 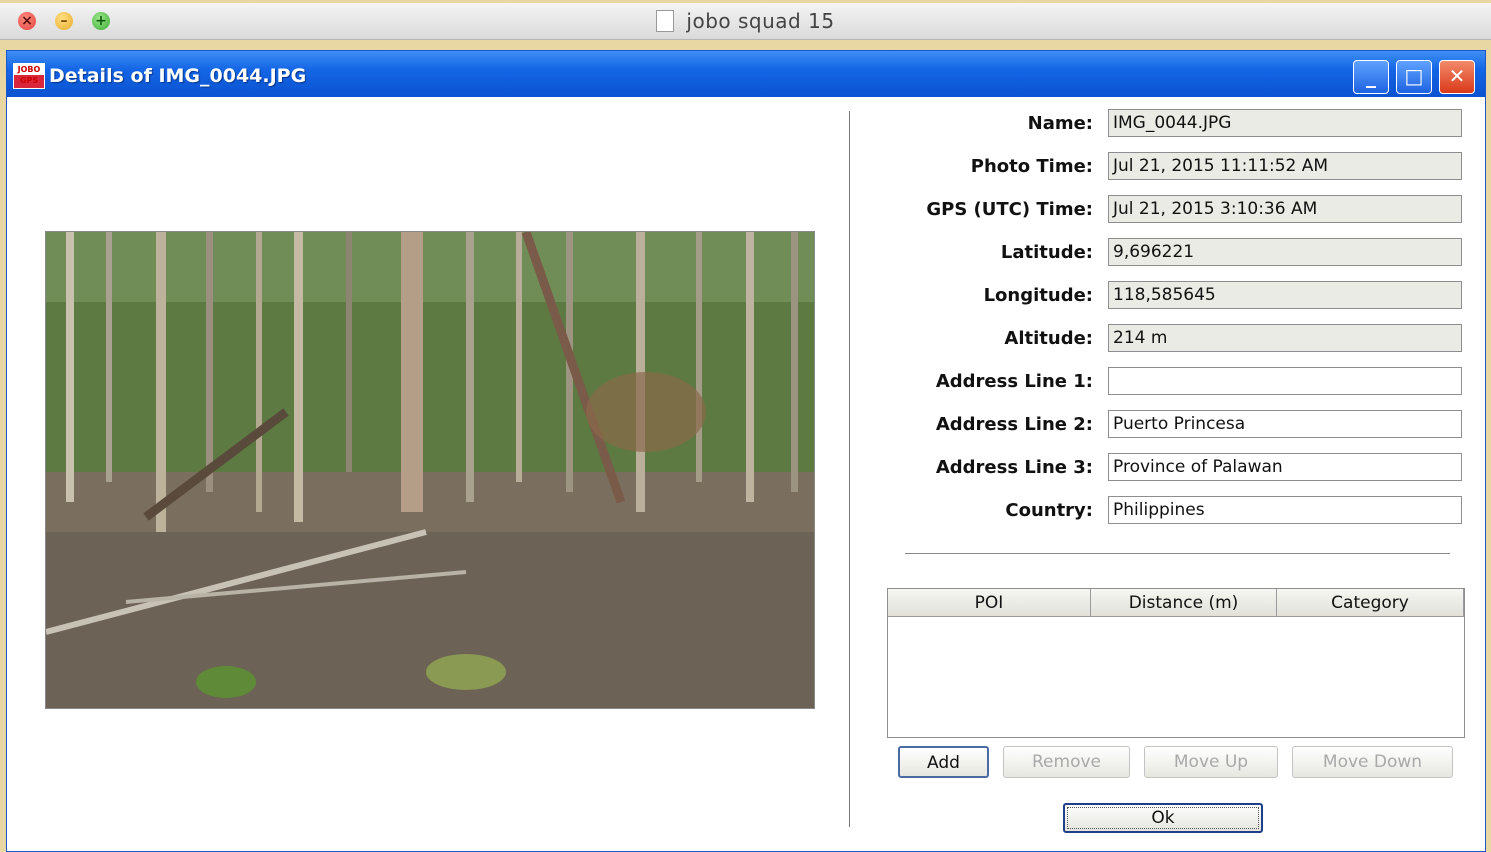 What do you see at coordinates (746, 74) in the screenshot?
I see `dialog-title-bar: JOBO GPS Details of IMG_0044.JPG _ □ ✕` at bounding box center [746, 74].